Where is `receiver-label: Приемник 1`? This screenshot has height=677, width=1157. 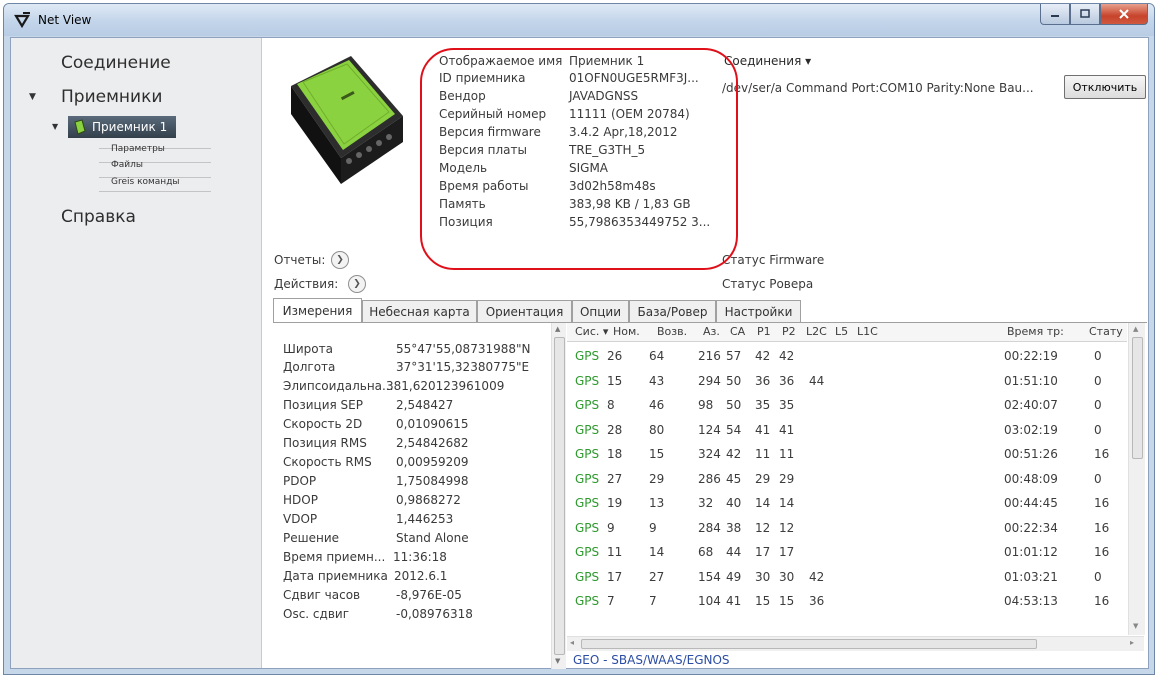
receiver-label: Приемник 1 is located at coordinates (130, 127).